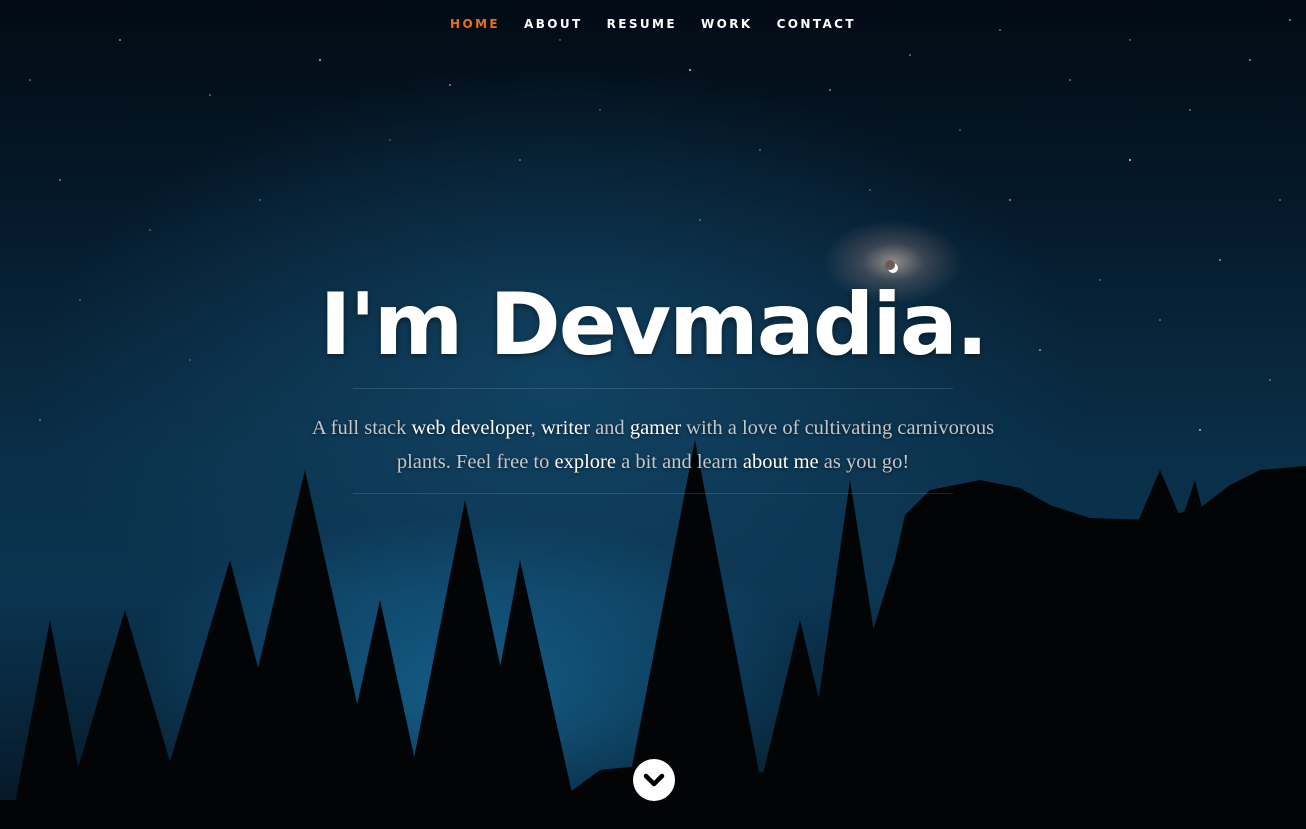  I want to click on intro-text-part: ,, so click(535, 428).